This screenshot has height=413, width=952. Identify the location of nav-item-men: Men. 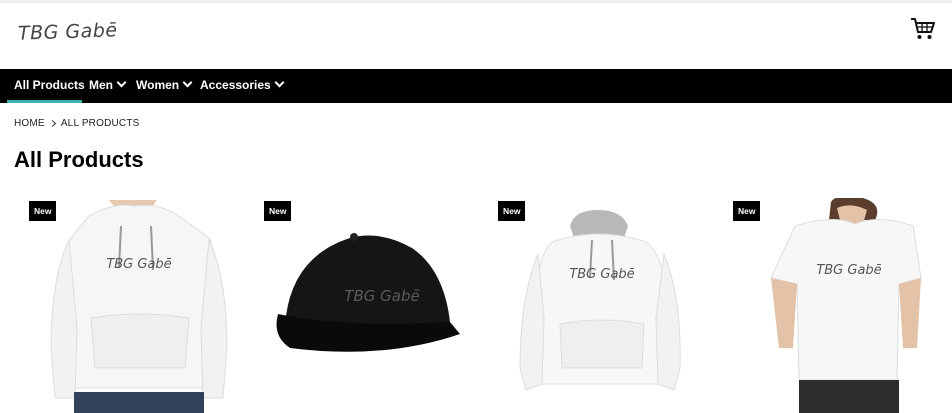
(108, 86).